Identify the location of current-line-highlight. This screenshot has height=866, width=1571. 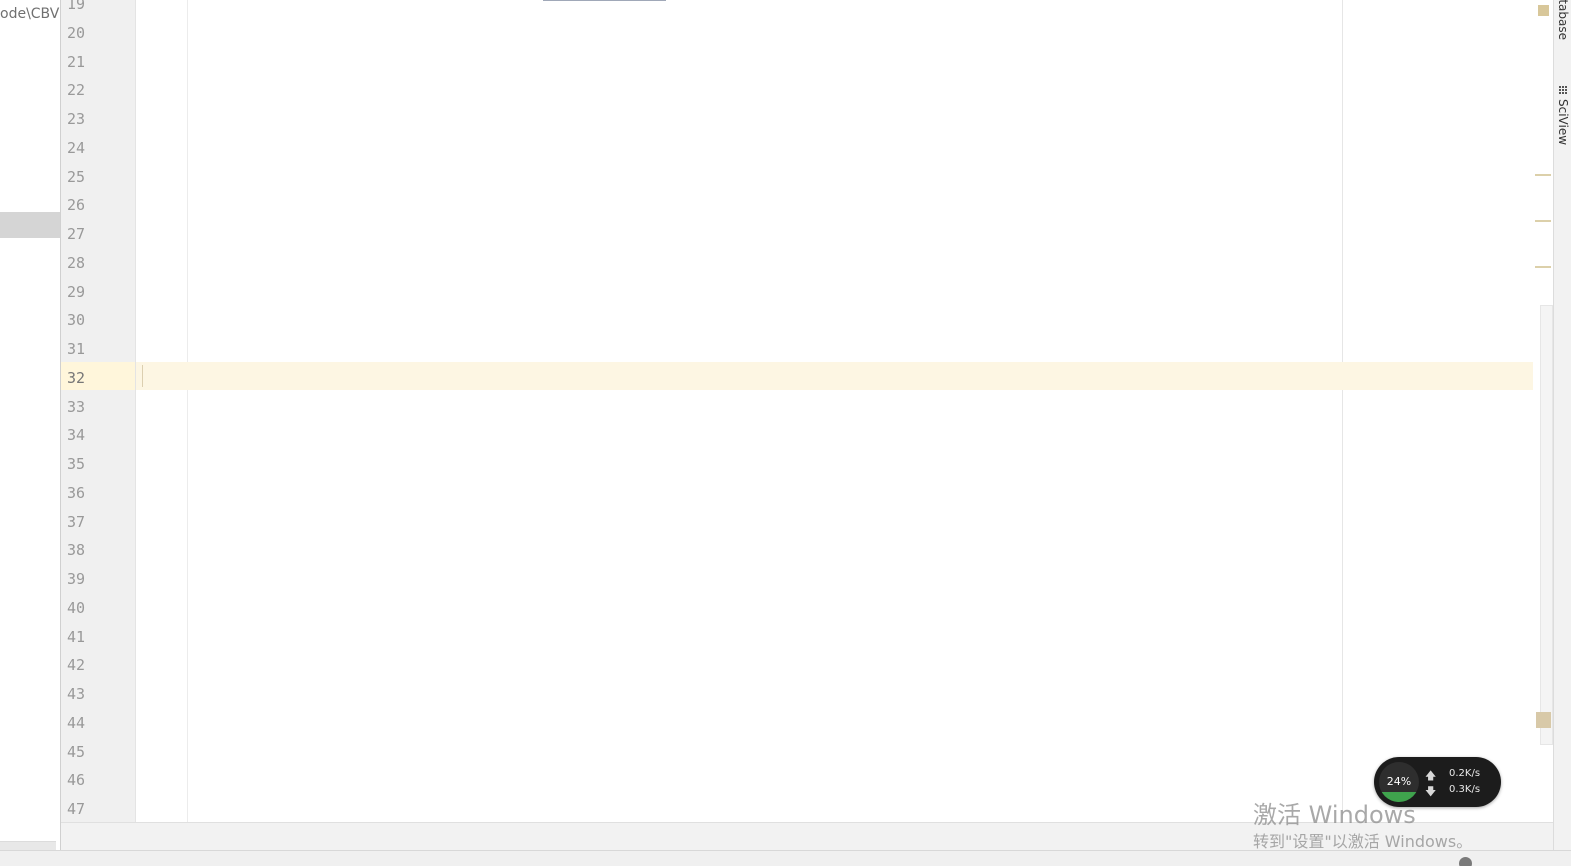
(844, 376).